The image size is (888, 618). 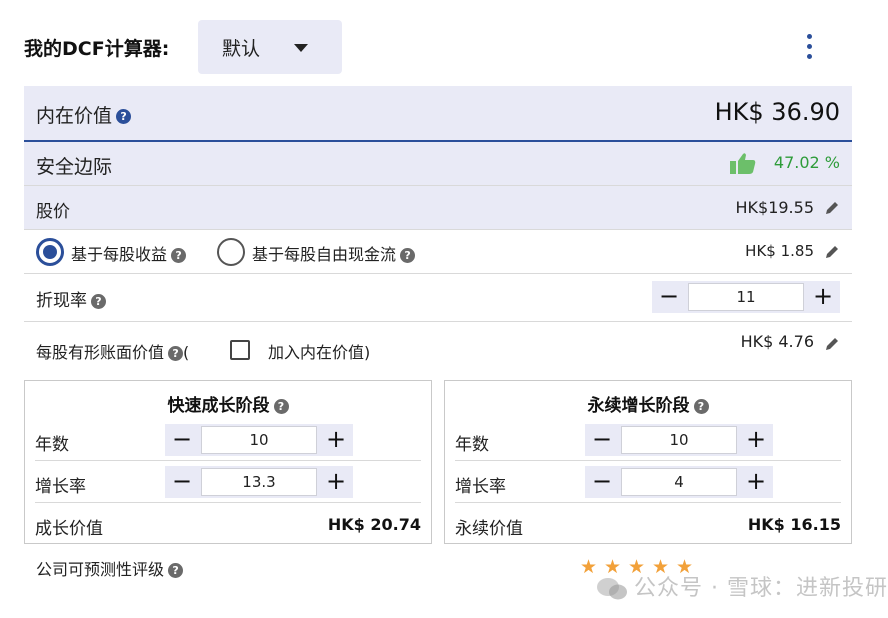 I want to click on growth-years-row: 年数 − 10 +, so click(x=228, y=440).